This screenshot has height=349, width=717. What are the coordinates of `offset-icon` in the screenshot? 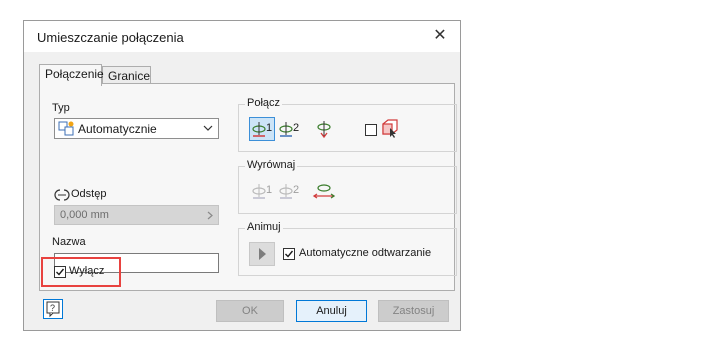 It's located at (62, 195).